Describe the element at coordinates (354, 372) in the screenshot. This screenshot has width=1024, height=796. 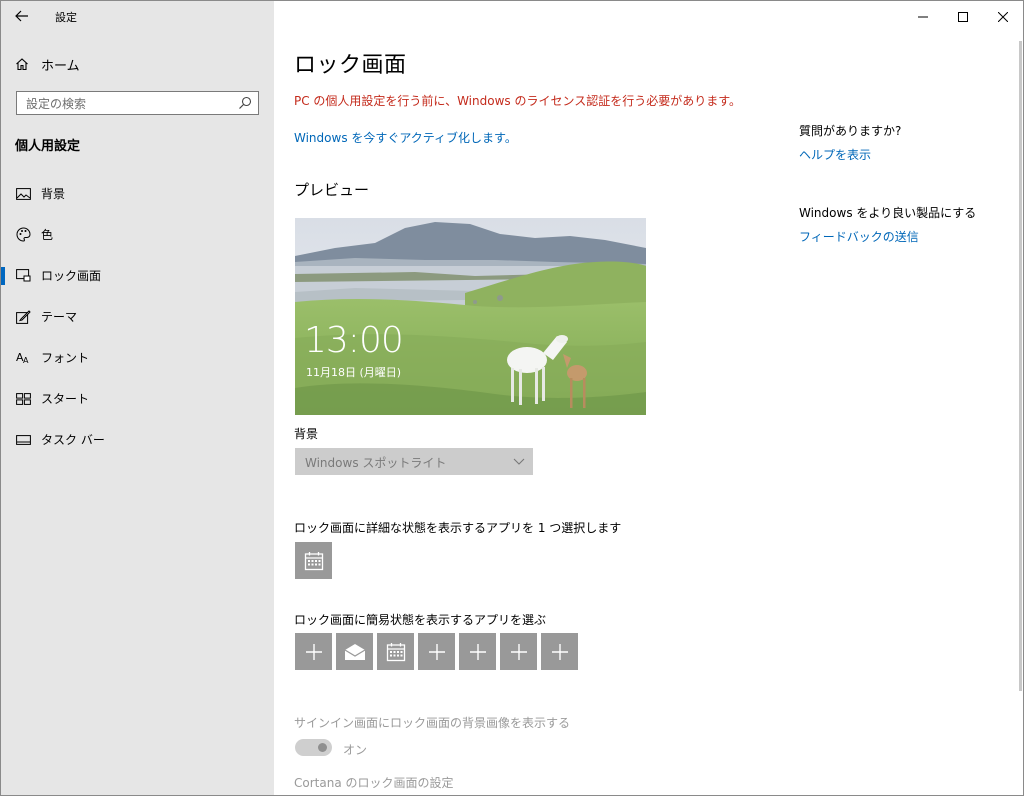
I see `preview-date: 11月18日 (月曜日)` at that location.